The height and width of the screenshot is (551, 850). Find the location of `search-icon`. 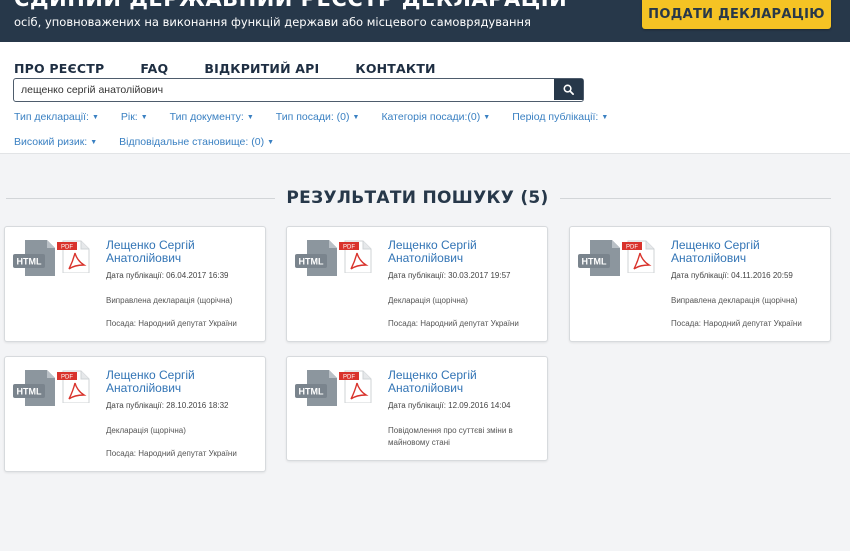

search-icon is located at coordinates (568, 89).